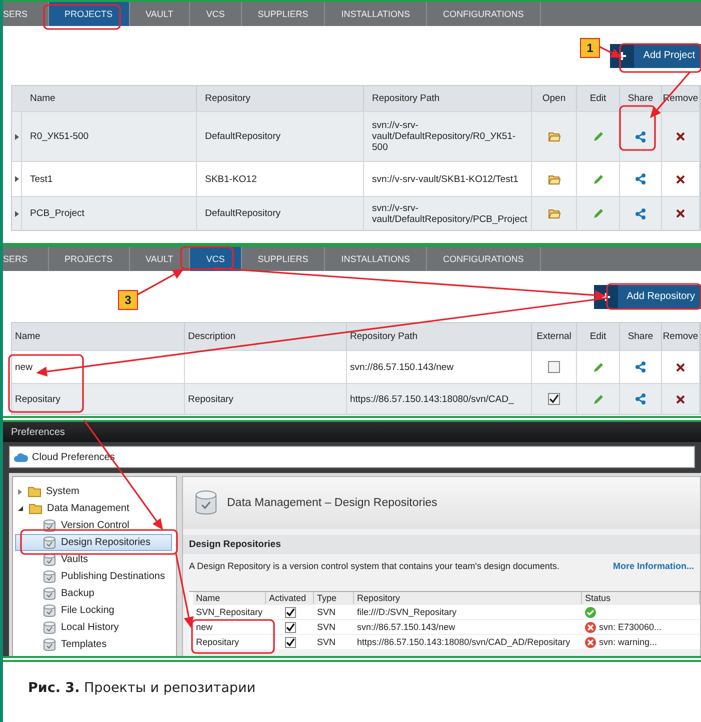 The width and height of the screenshot is (701, 722). Describe the element at coordinates (93, 576) in the screenshot. I see `tree-item: Publishing Destinations` at that location.